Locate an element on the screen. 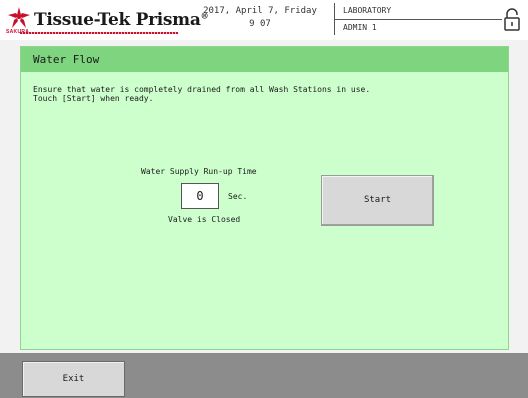 This screenshot has width=528, height=398. exit-button: Exit is located at coordinates (73, 379).